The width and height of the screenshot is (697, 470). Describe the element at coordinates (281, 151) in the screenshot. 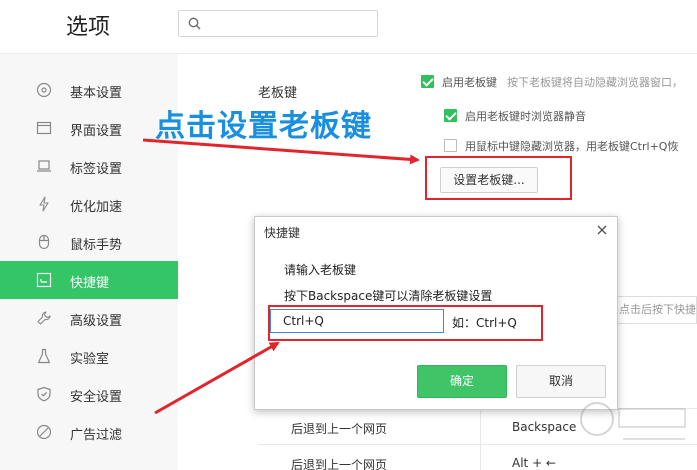

I see `arrow-to-set-button` at that location.